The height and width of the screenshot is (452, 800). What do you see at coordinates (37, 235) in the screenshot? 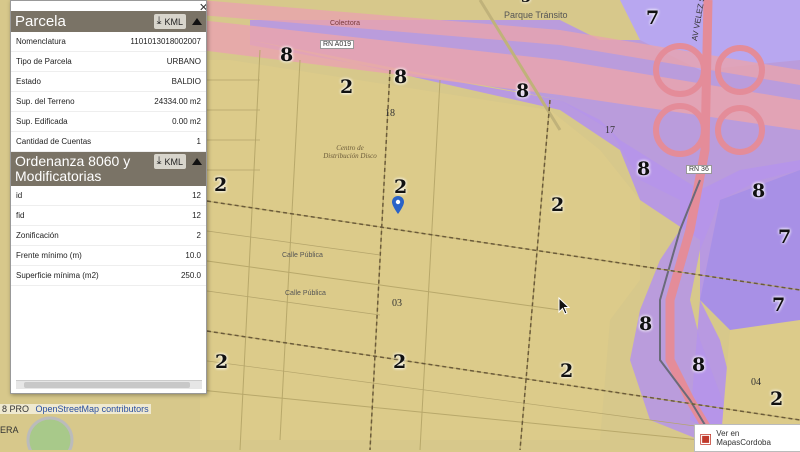
I see `row-label: Zonificación` at bounding box center [37, 235].